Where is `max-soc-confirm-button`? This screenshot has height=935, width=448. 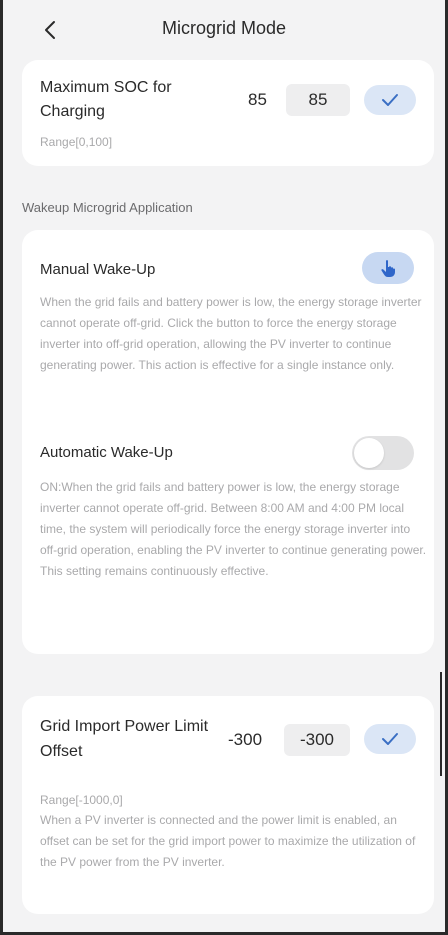
max-soc-confirm-button is located at coordinates (390, 100).